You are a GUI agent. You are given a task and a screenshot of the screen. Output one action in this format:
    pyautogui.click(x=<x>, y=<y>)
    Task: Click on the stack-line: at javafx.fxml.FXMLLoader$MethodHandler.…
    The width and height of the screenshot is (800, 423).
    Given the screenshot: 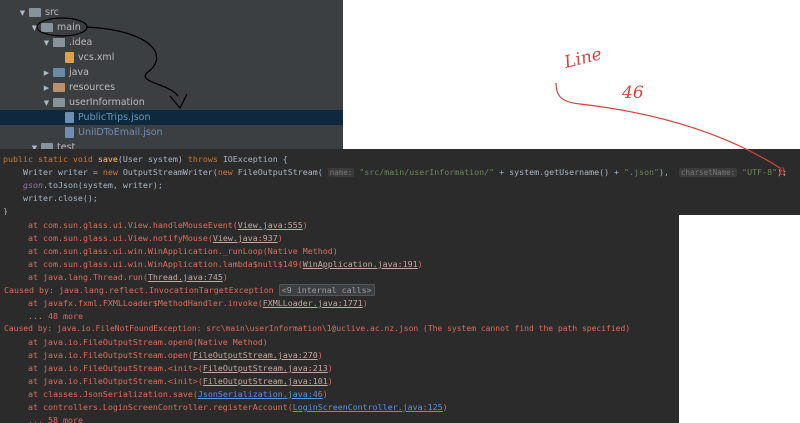 What is the action you would take?
    pyautogui.click(x=198, y=304)
    